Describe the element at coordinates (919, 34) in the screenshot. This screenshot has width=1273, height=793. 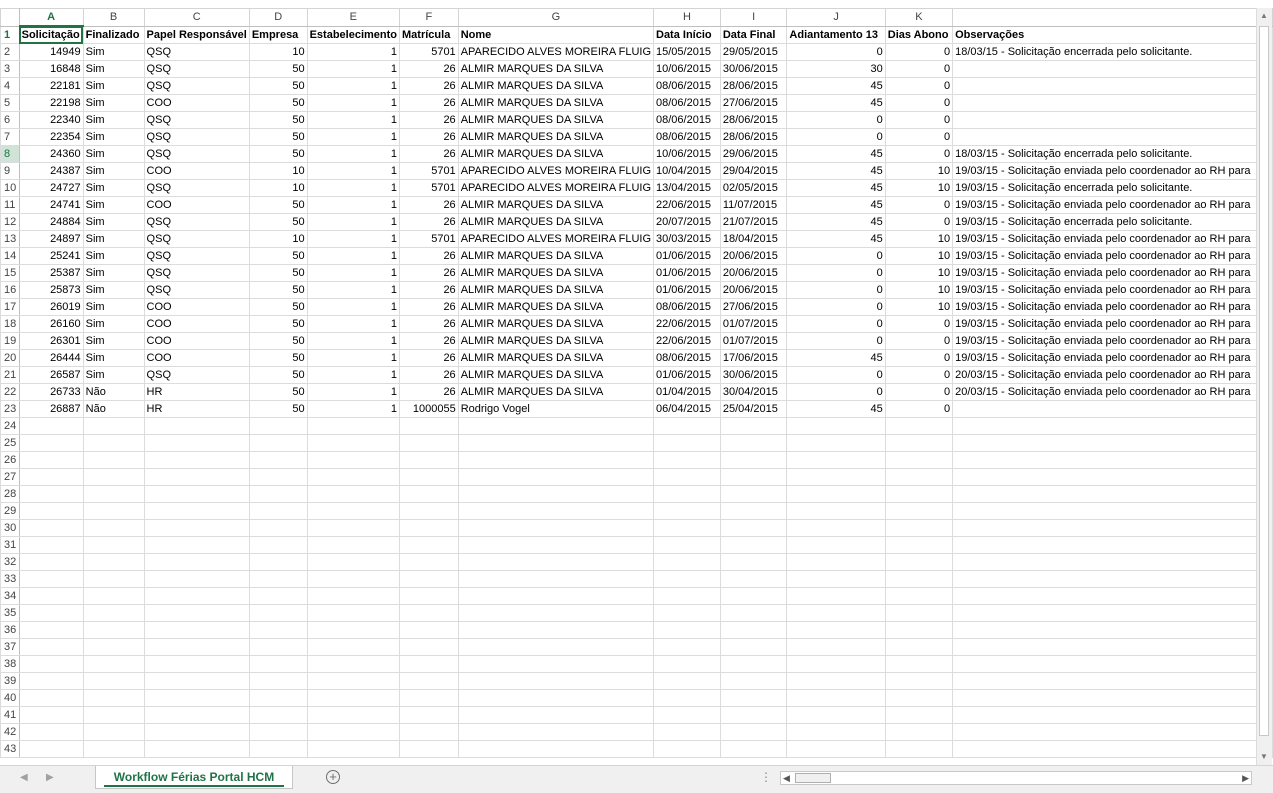
I see `header-cell: Dias Abono` at that location.